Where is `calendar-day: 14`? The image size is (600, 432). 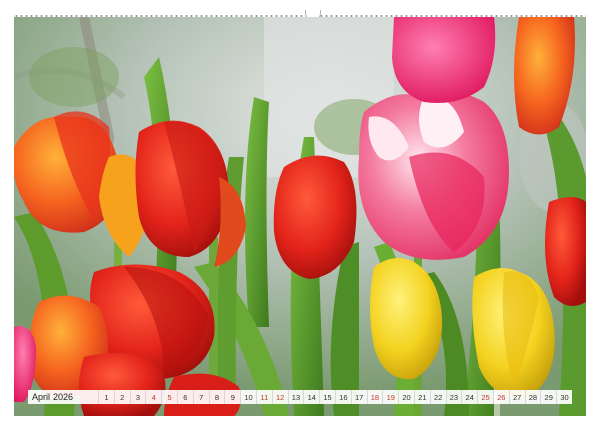 calendar-day: 14 is located at coordinates (311, 397).